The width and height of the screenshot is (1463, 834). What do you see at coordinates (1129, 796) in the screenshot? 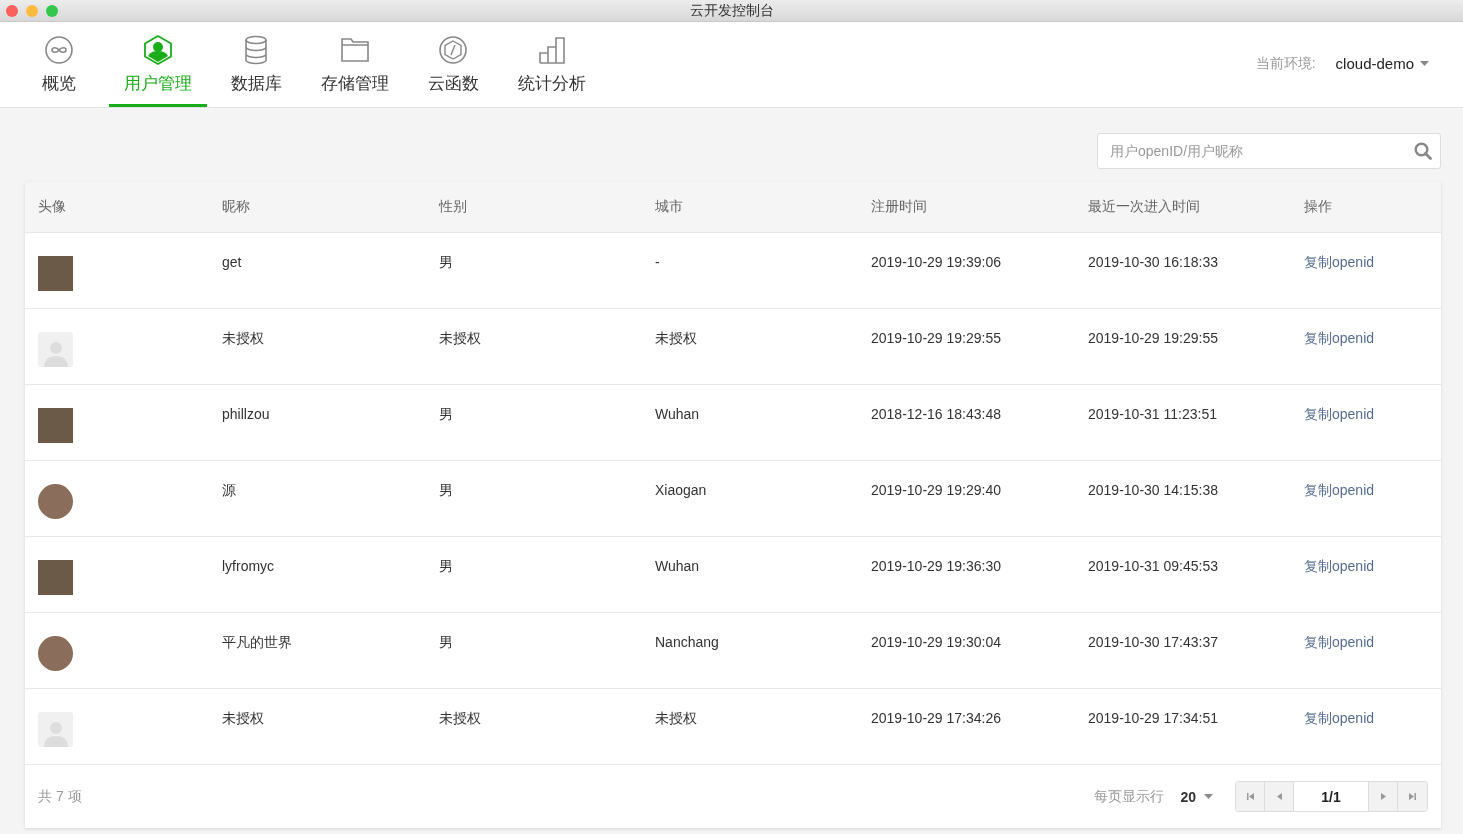
I see `page-size-label: 每页显示行` at bounding box center [1129, 796].